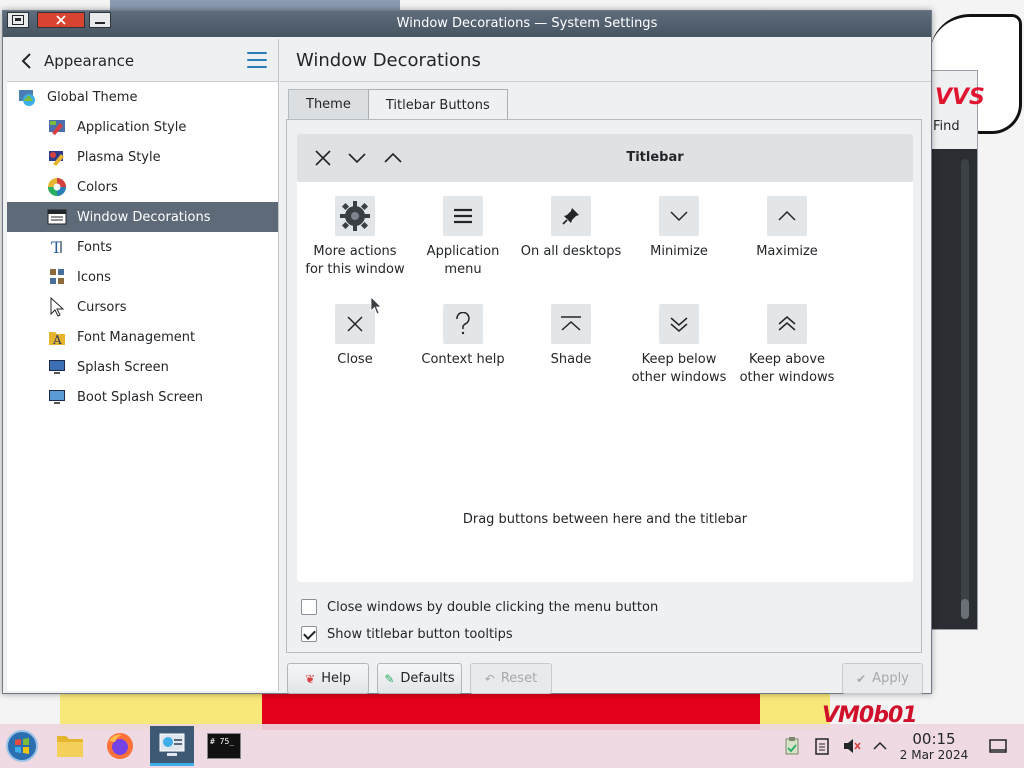  What do you see at coordinates (27, 98) in the screenshot?
I see `global-theme-icon` at bounding box center [27, 98].